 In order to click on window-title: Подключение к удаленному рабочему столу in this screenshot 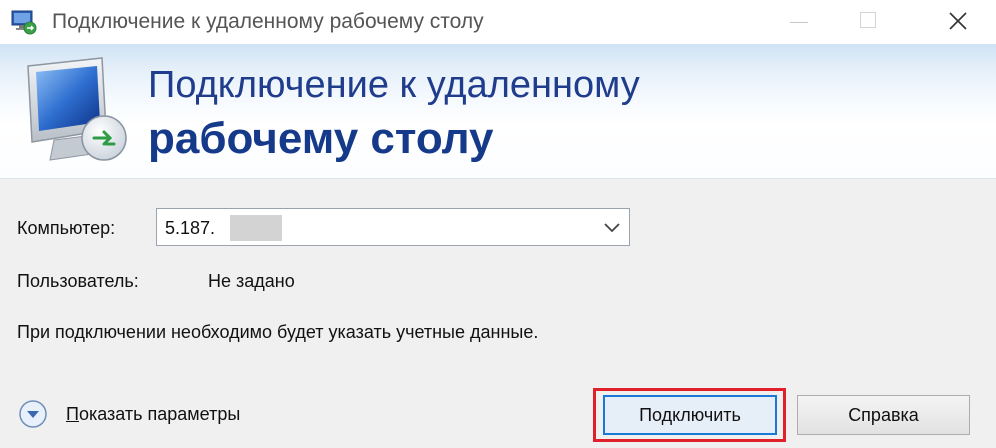, I will do `click(268, 21)`.